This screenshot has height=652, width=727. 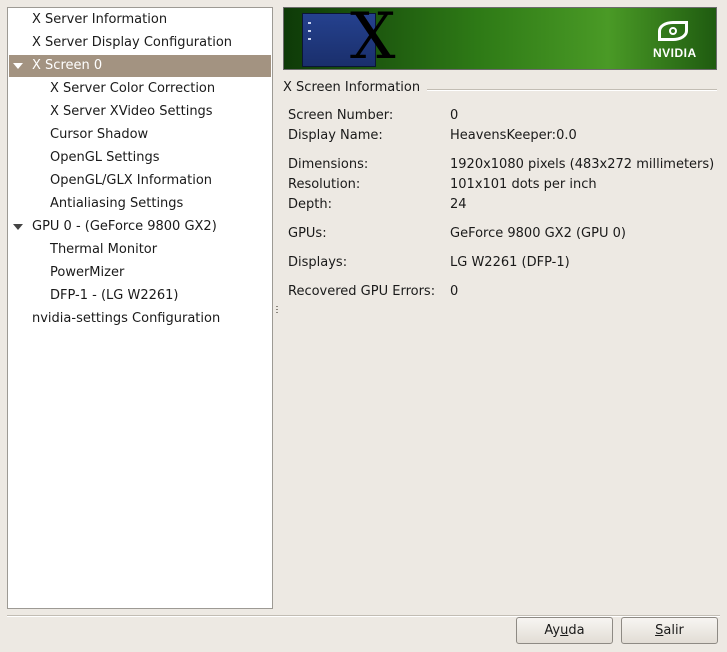 I want to click on depth-label: Depth:, so click(x=310, y=204).